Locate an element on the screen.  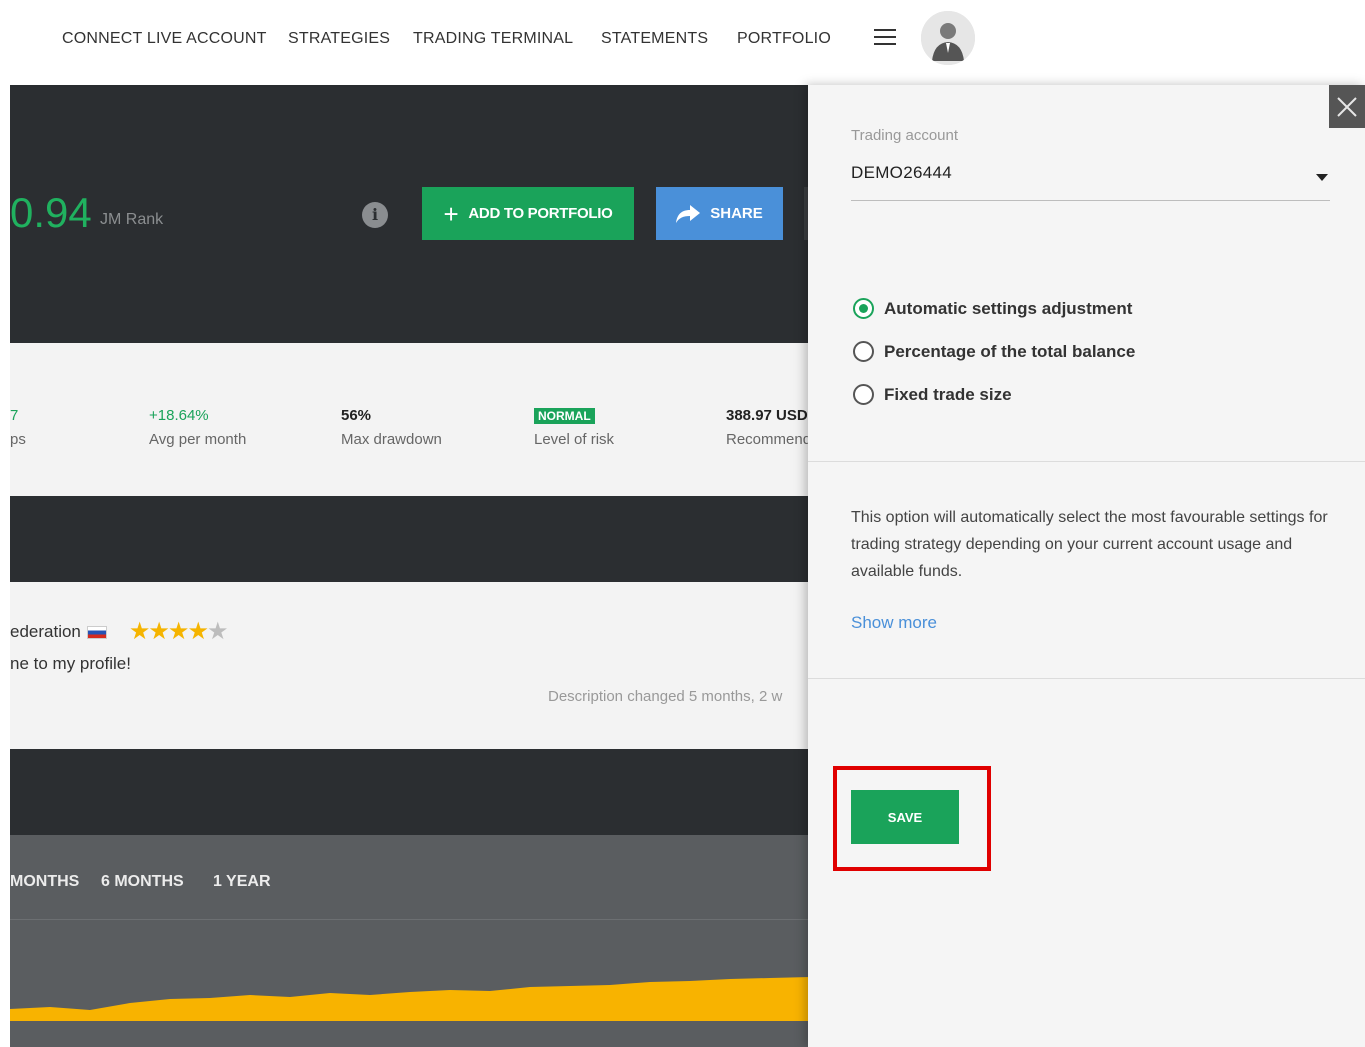
hamburger-menu-icon is located at coordinates (885, 38).